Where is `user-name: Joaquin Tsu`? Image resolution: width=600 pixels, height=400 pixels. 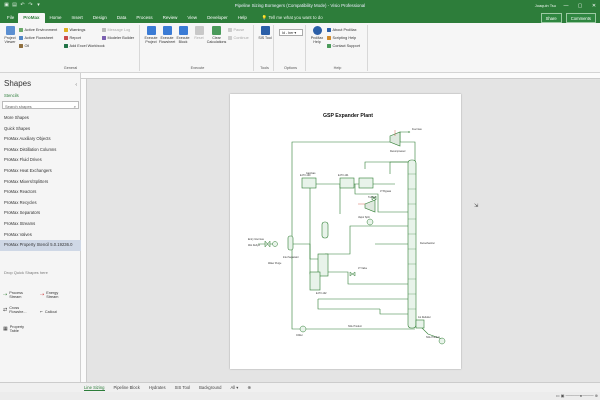 user-name: Joaquin Tsu is located at coordinates (545, 5).